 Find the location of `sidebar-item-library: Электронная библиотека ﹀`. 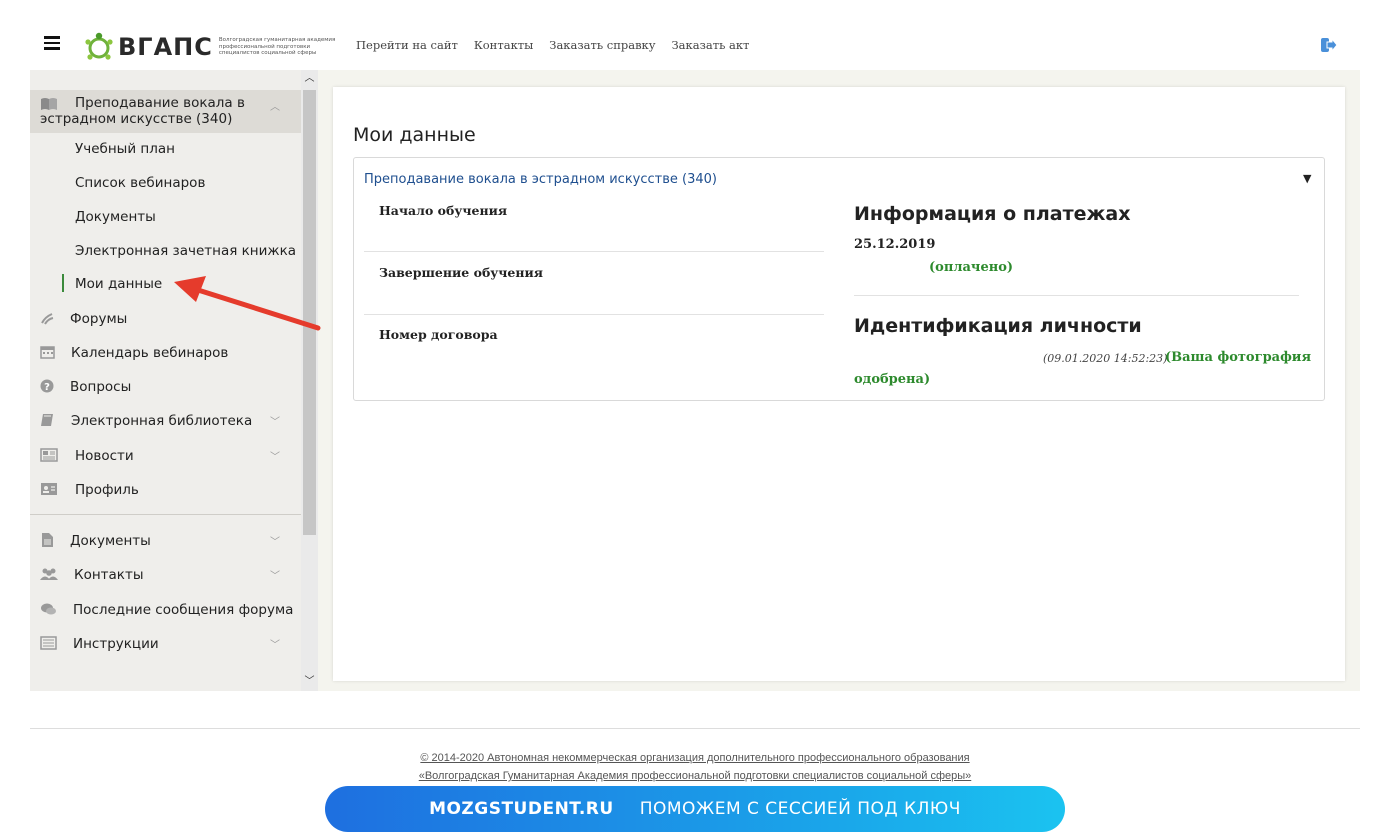

sidebar-item-library: Электронная библиотека ﹀ is located at coordinates (165, 421).